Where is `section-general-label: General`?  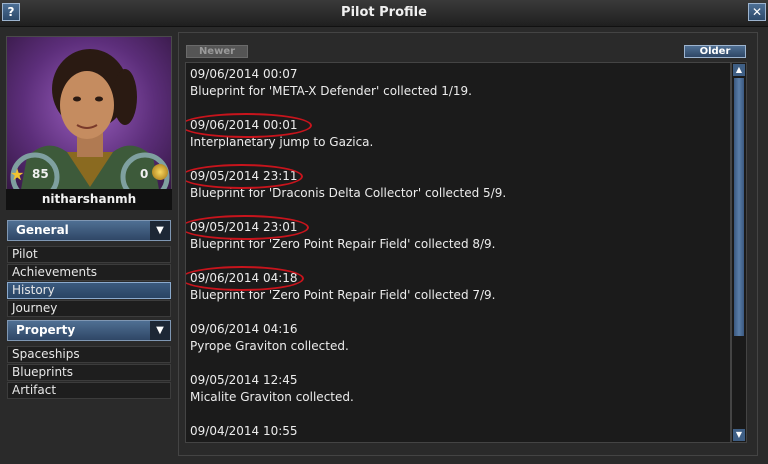 section-general-label: General is located at coordinates (42, 230).